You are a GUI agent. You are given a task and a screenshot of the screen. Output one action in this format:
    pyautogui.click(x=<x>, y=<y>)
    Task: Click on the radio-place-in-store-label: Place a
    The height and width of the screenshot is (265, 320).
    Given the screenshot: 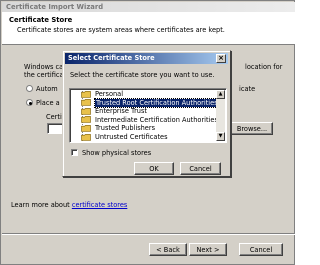 What is the action you would take?
    pyautogui.click(x=48, y=103)
    